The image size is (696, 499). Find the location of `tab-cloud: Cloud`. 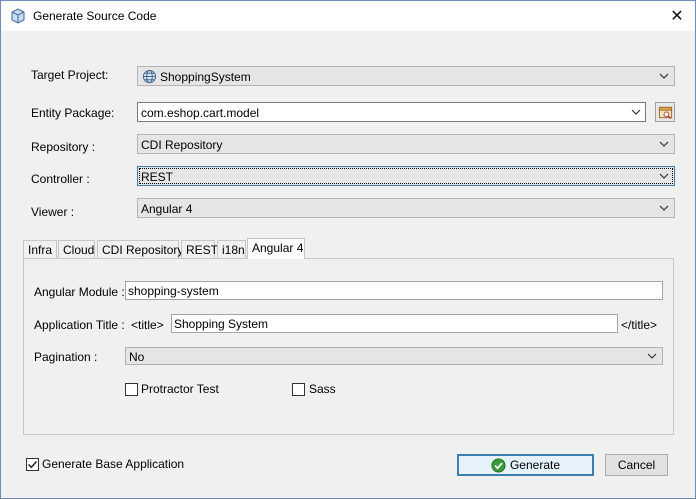

tab-cloud: Cloud is located at coordinates (76, 249).